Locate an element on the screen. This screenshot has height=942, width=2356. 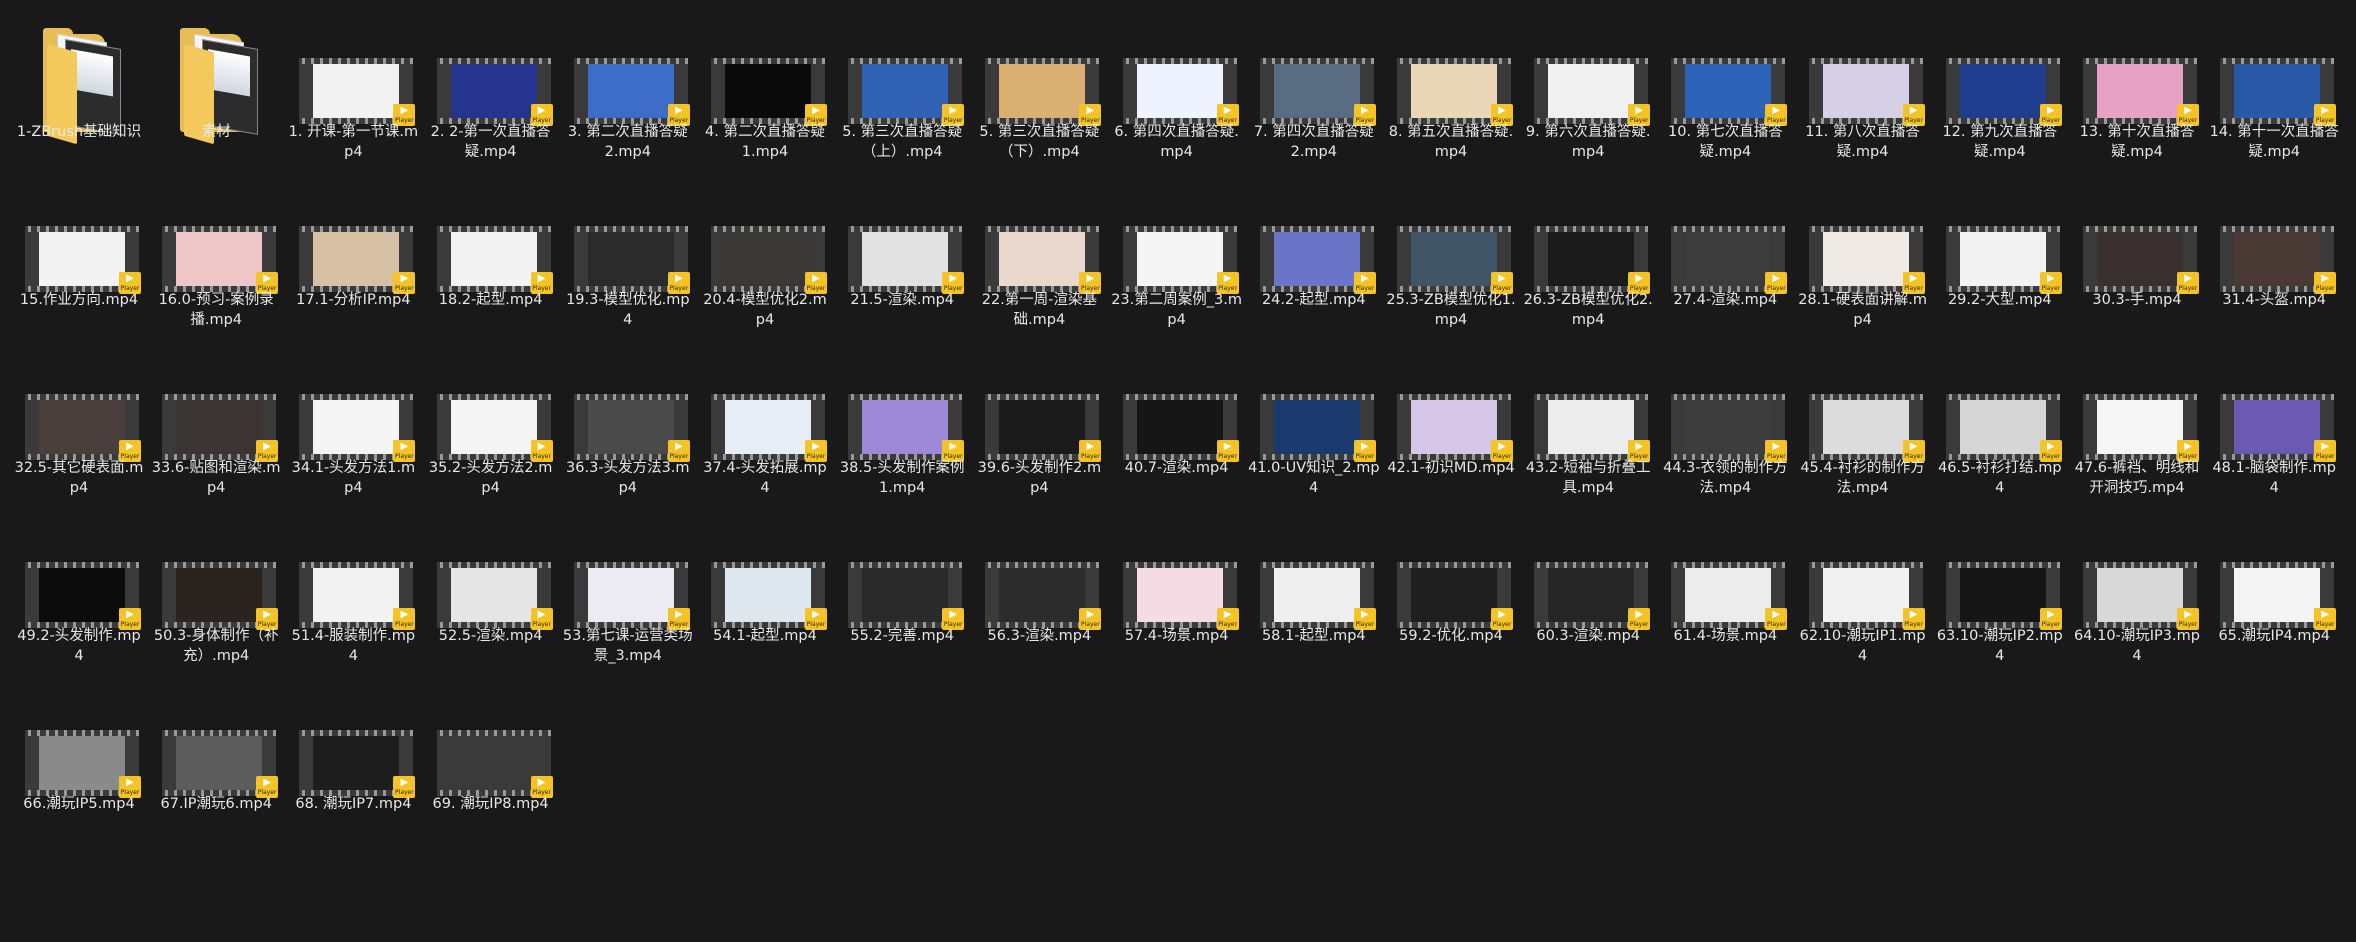
video-file-item: ▶ Player 8. 第五次直播答疑.mp4 is located at coordinates (1451, 136).